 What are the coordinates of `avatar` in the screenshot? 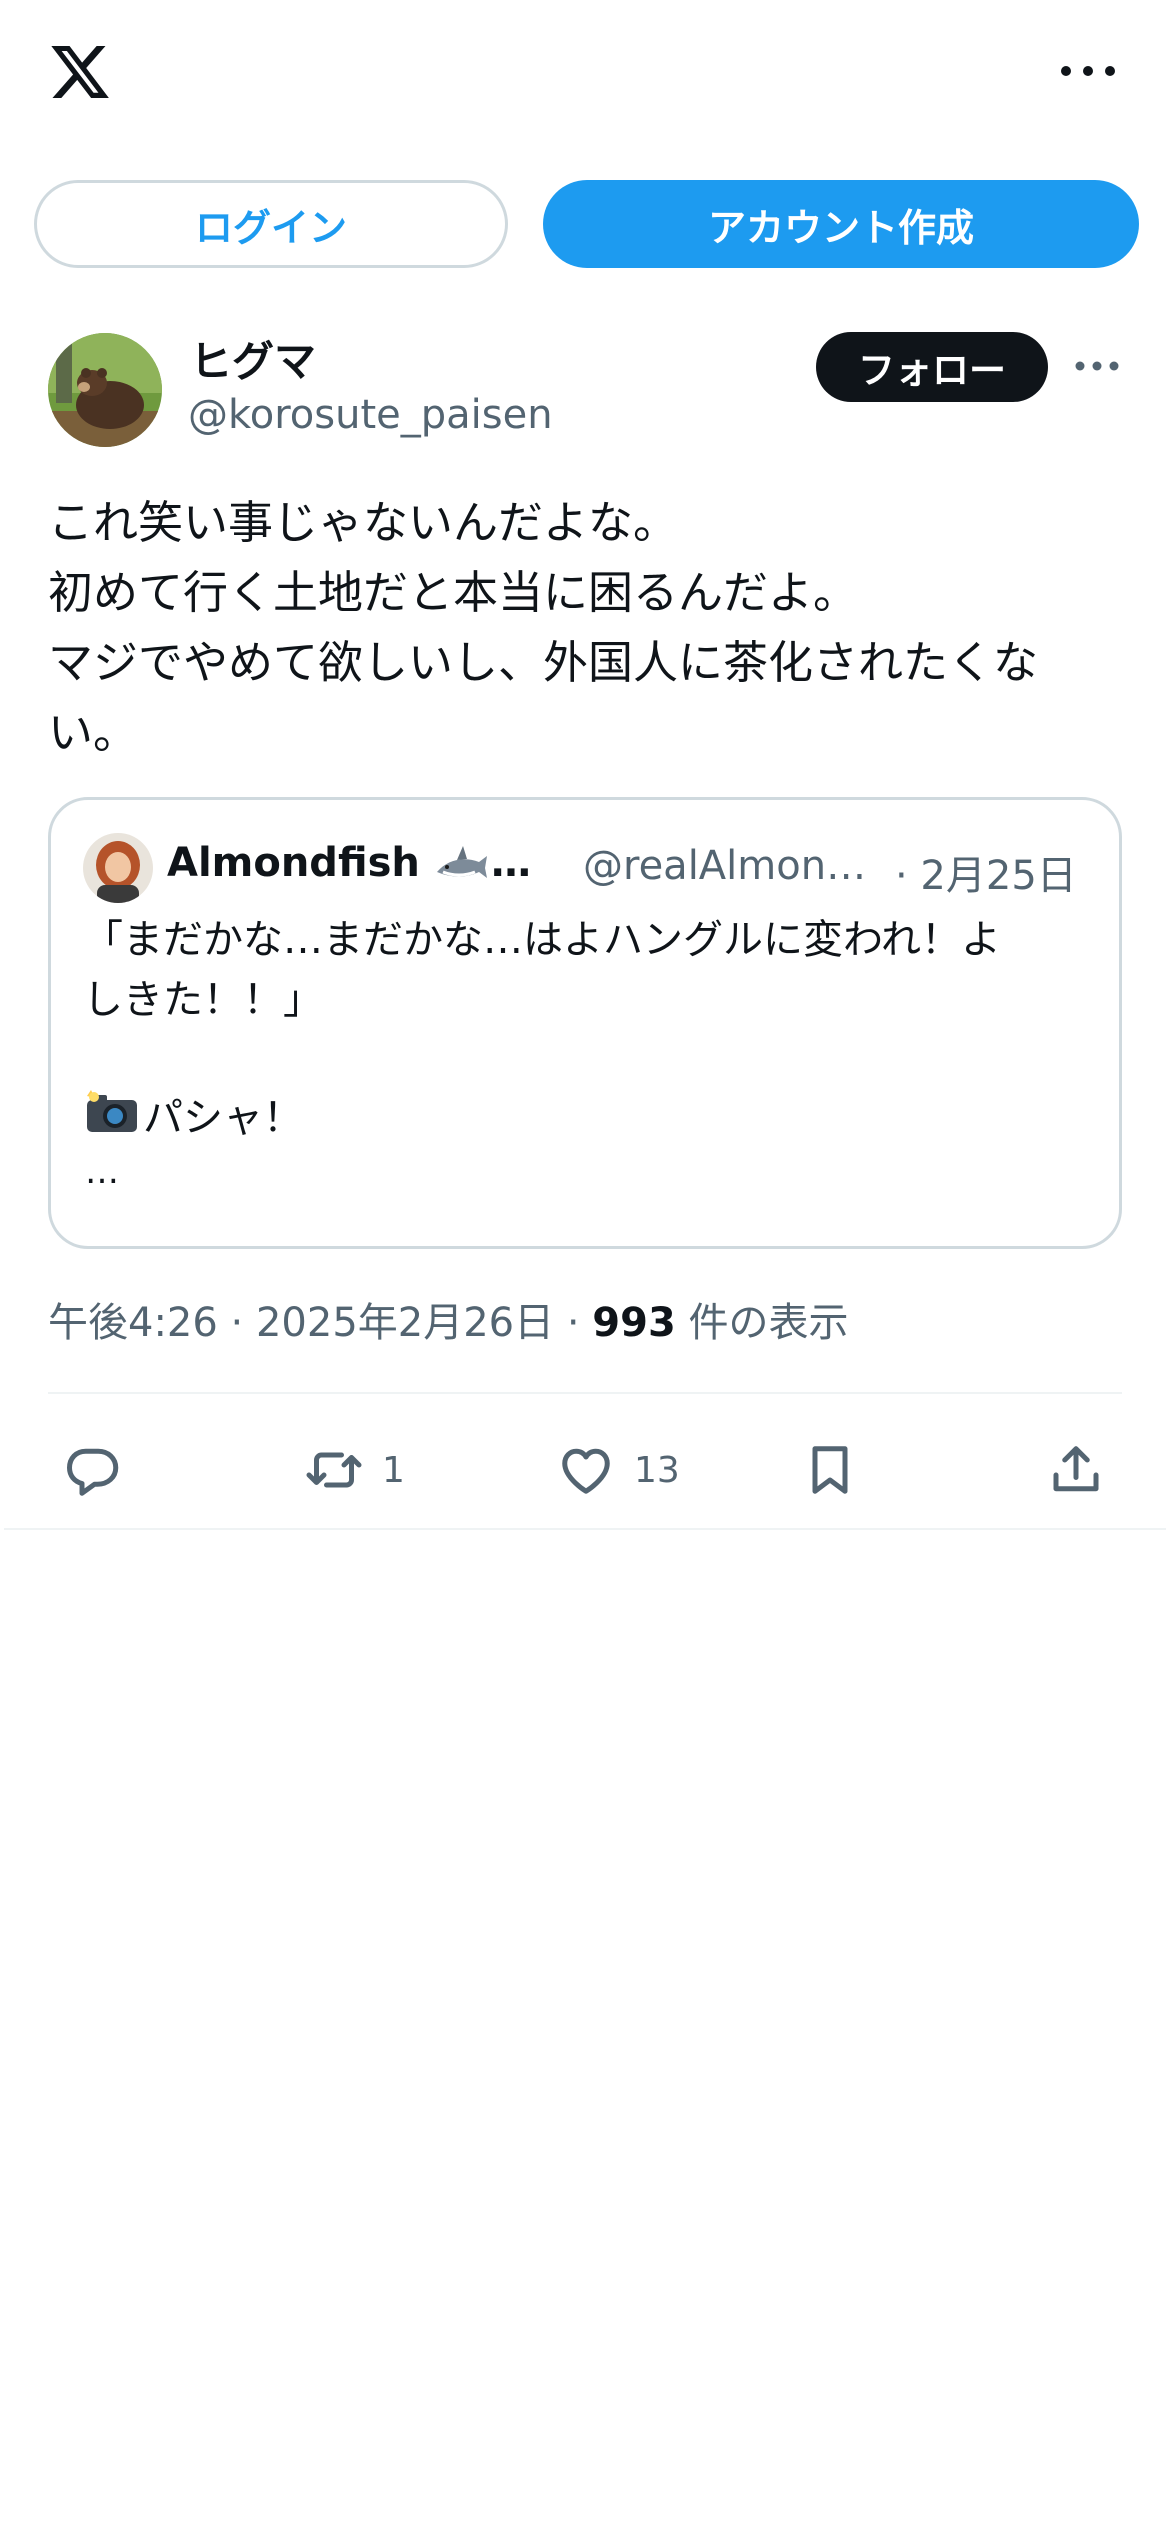 It's located at (105, 390).